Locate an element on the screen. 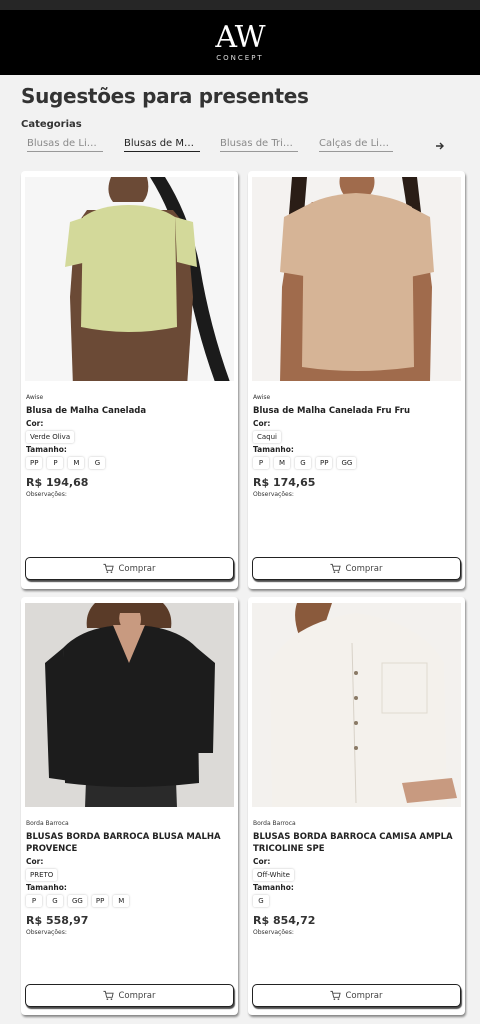 Image resolution: width=480 pixels, height=1024 pixels. size-options: P M G PP GG is located at coordinates (305, 463).